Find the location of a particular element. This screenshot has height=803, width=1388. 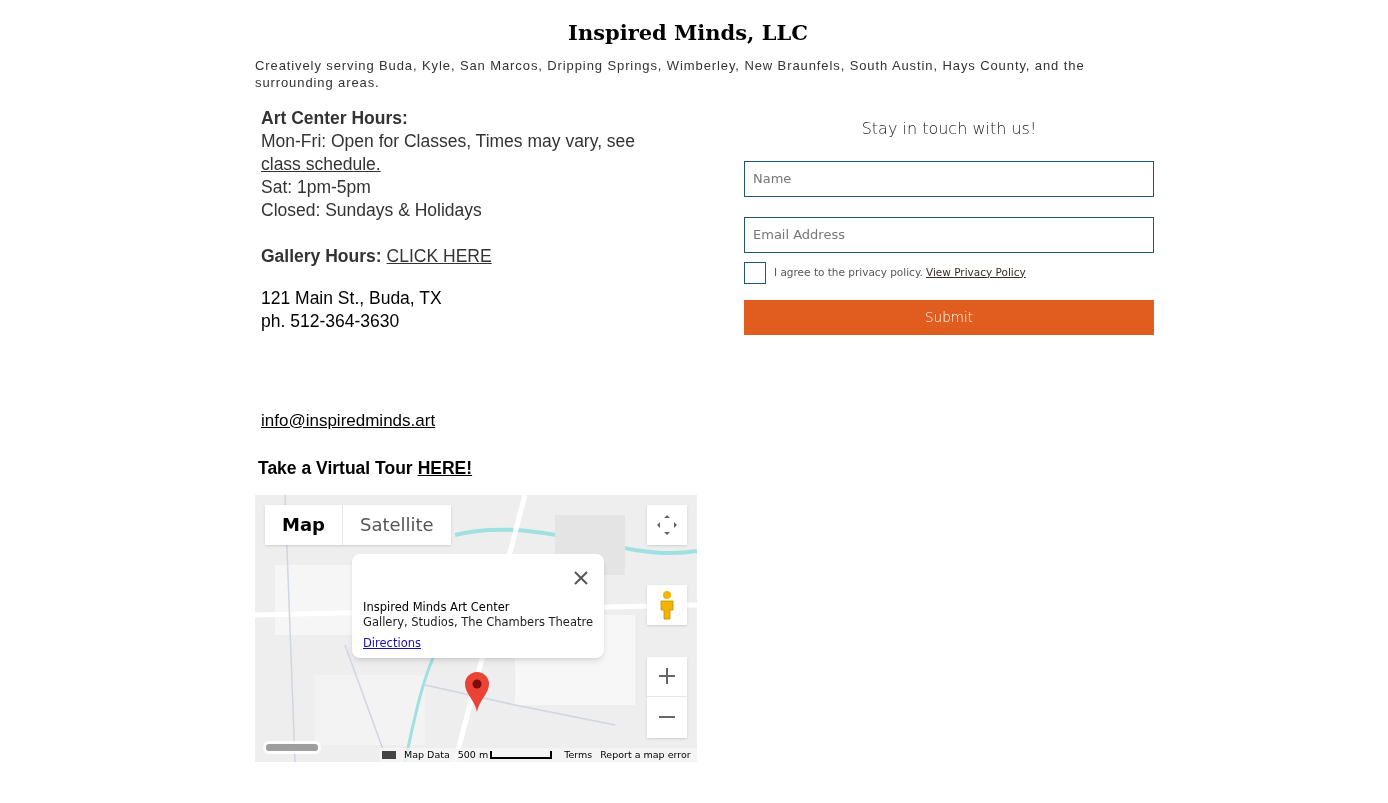

map-data-label: Map Data is located at coordinates (427, 754).